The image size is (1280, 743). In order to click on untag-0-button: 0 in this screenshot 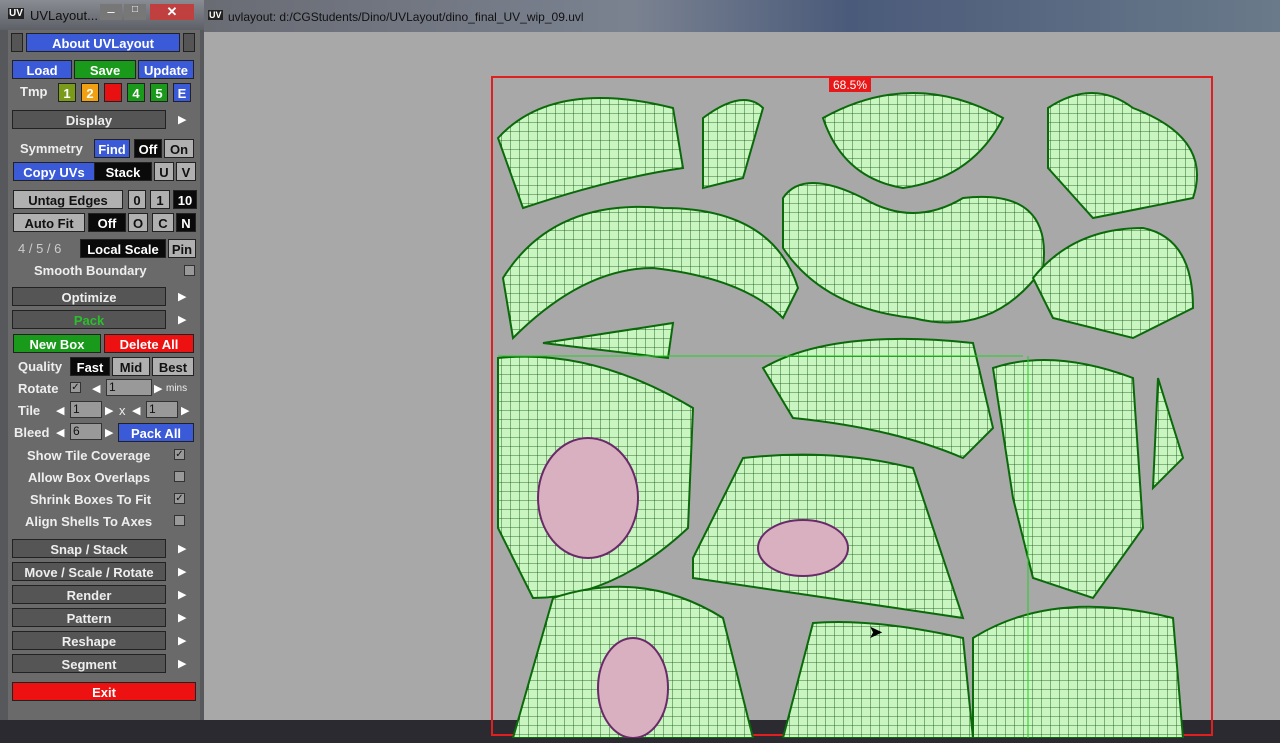, I will do `click(137, 199)`.